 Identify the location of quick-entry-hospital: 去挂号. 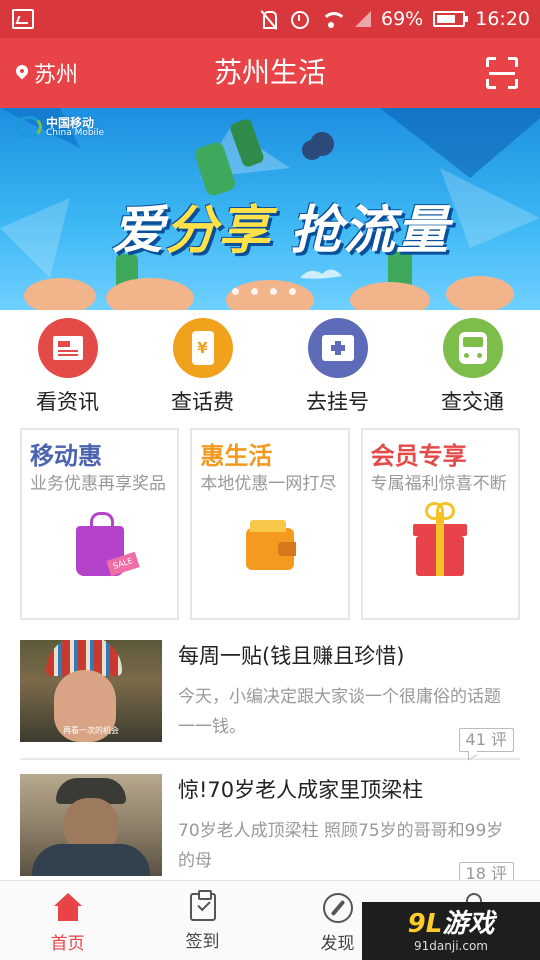
(337, 367).